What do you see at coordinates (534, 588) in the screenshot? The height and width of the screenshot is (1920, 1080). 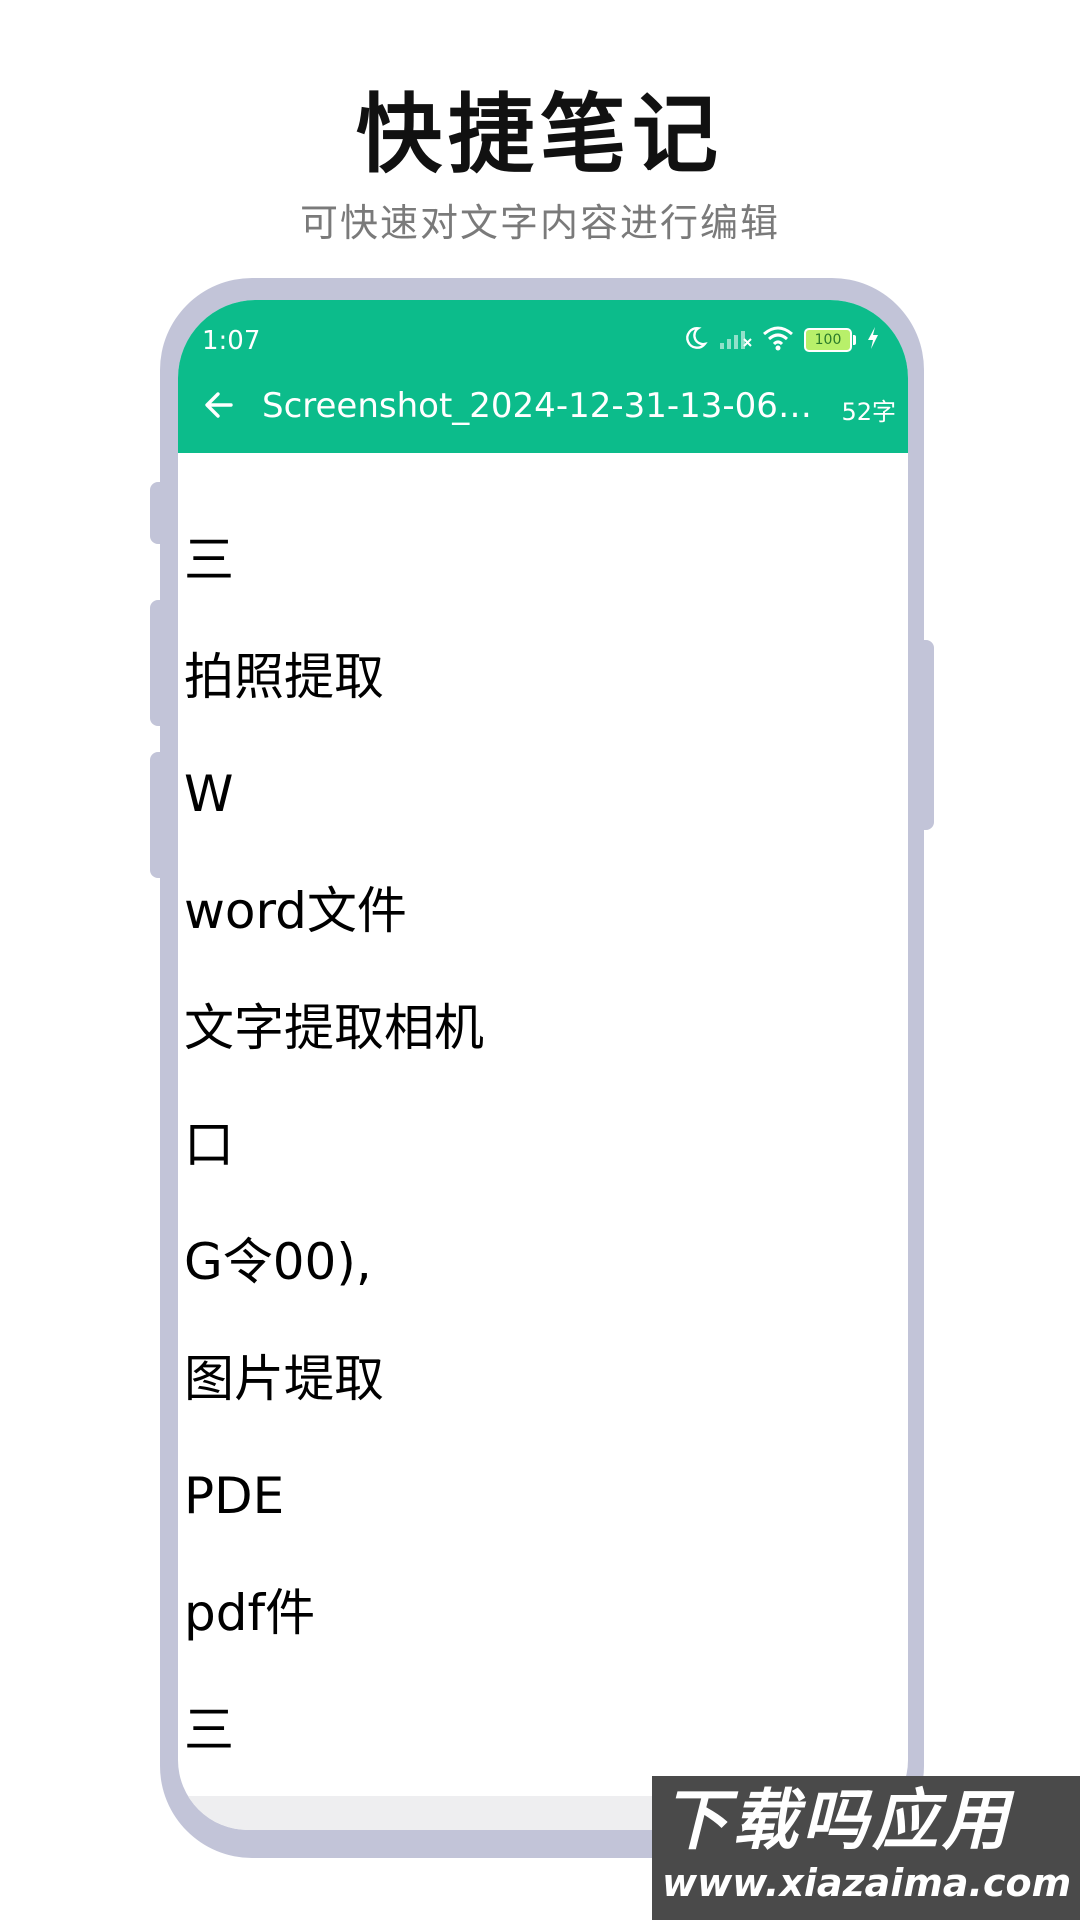 I see `note-line: 三` at bounding box center [534, 588].